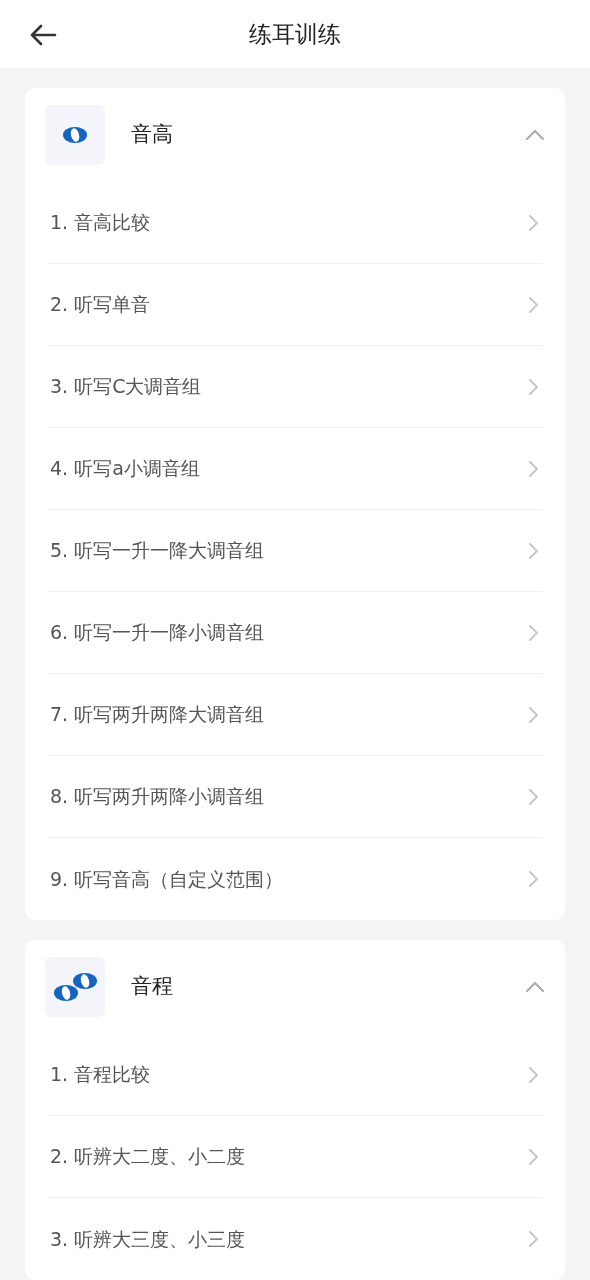 The width and height of the screenshot is (590, 1280). Describe the element at coordinates (158, 551) in the screenshot. I see `exercise-label: 5. 听写一升一降大调音组` at that location.